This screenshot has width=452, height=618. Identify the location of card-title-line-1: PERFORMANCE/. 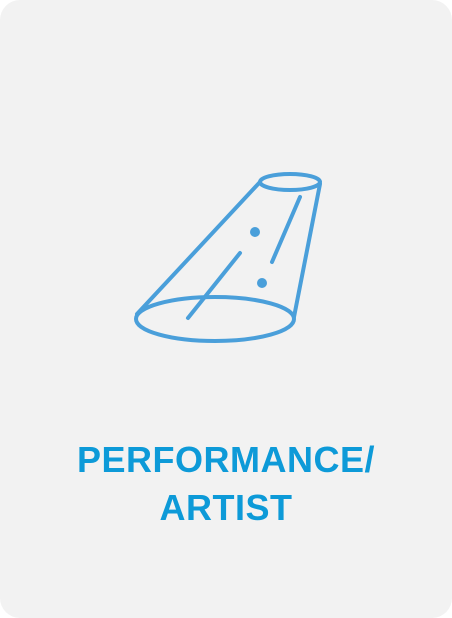
(225, 459).